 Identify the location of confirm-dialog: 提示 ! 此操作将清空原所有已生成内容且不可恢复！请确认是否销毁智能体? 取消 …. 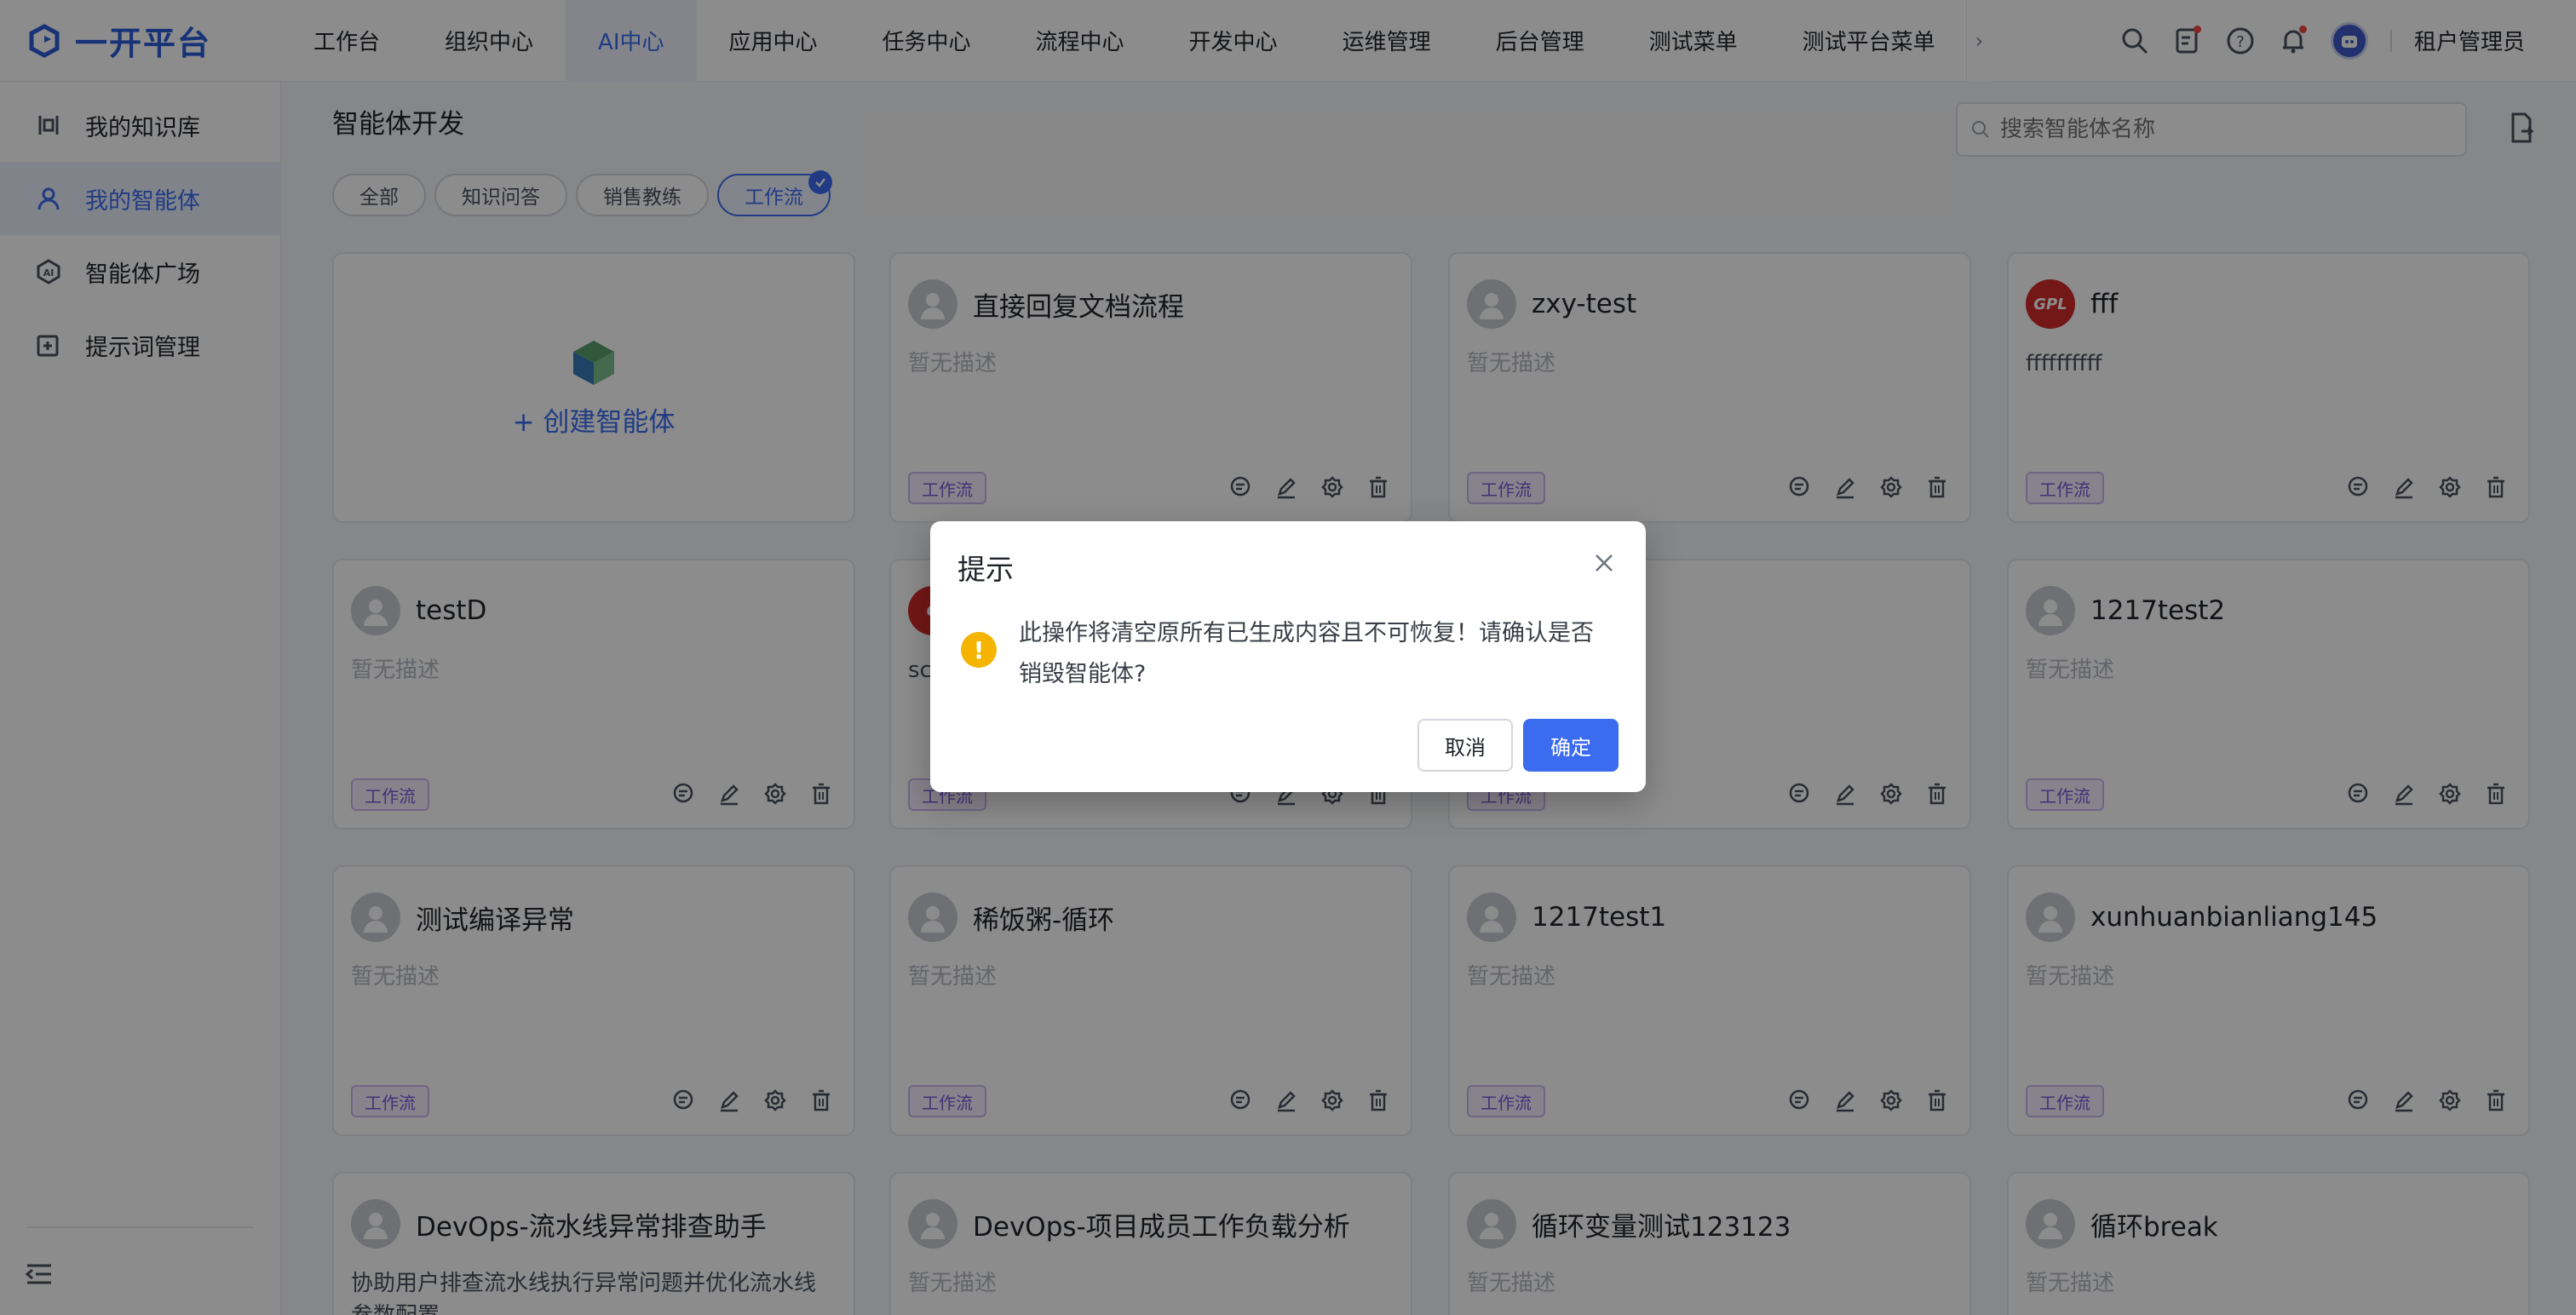
(1288, 656).